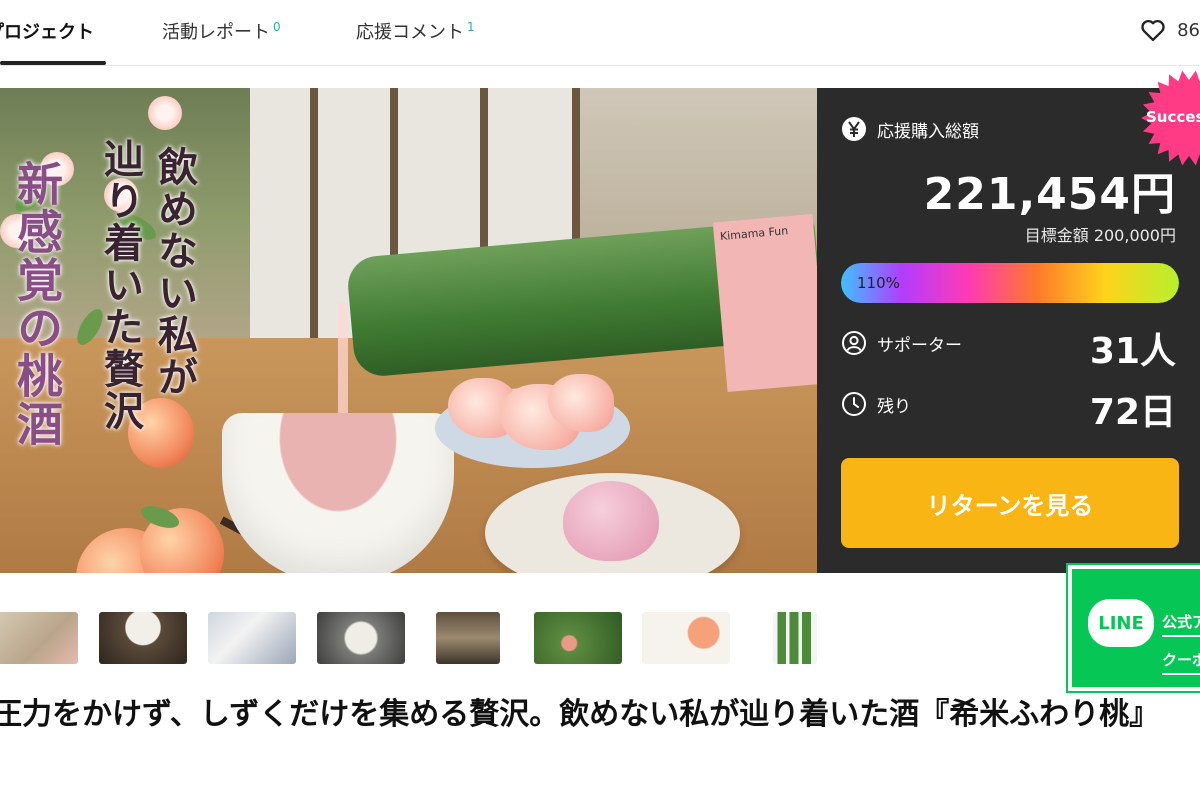 This screenshot has height=800, width=1200. Describe the element at coordinates (764, 303) in the screenshot. I see `hero-bottle-label: Kimama Fun` at that location.